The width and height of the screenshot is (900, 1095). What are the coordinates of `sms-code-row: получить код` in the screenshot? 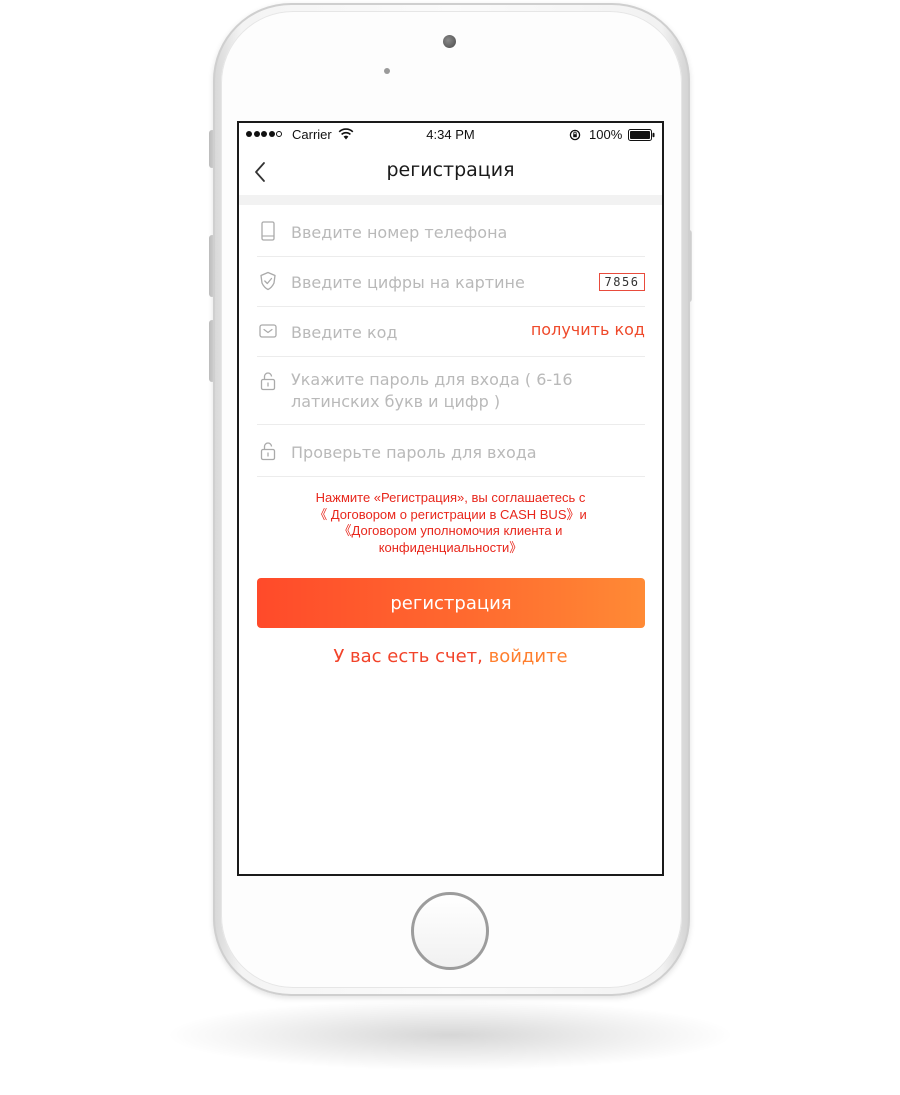 It's located at (451, 332).